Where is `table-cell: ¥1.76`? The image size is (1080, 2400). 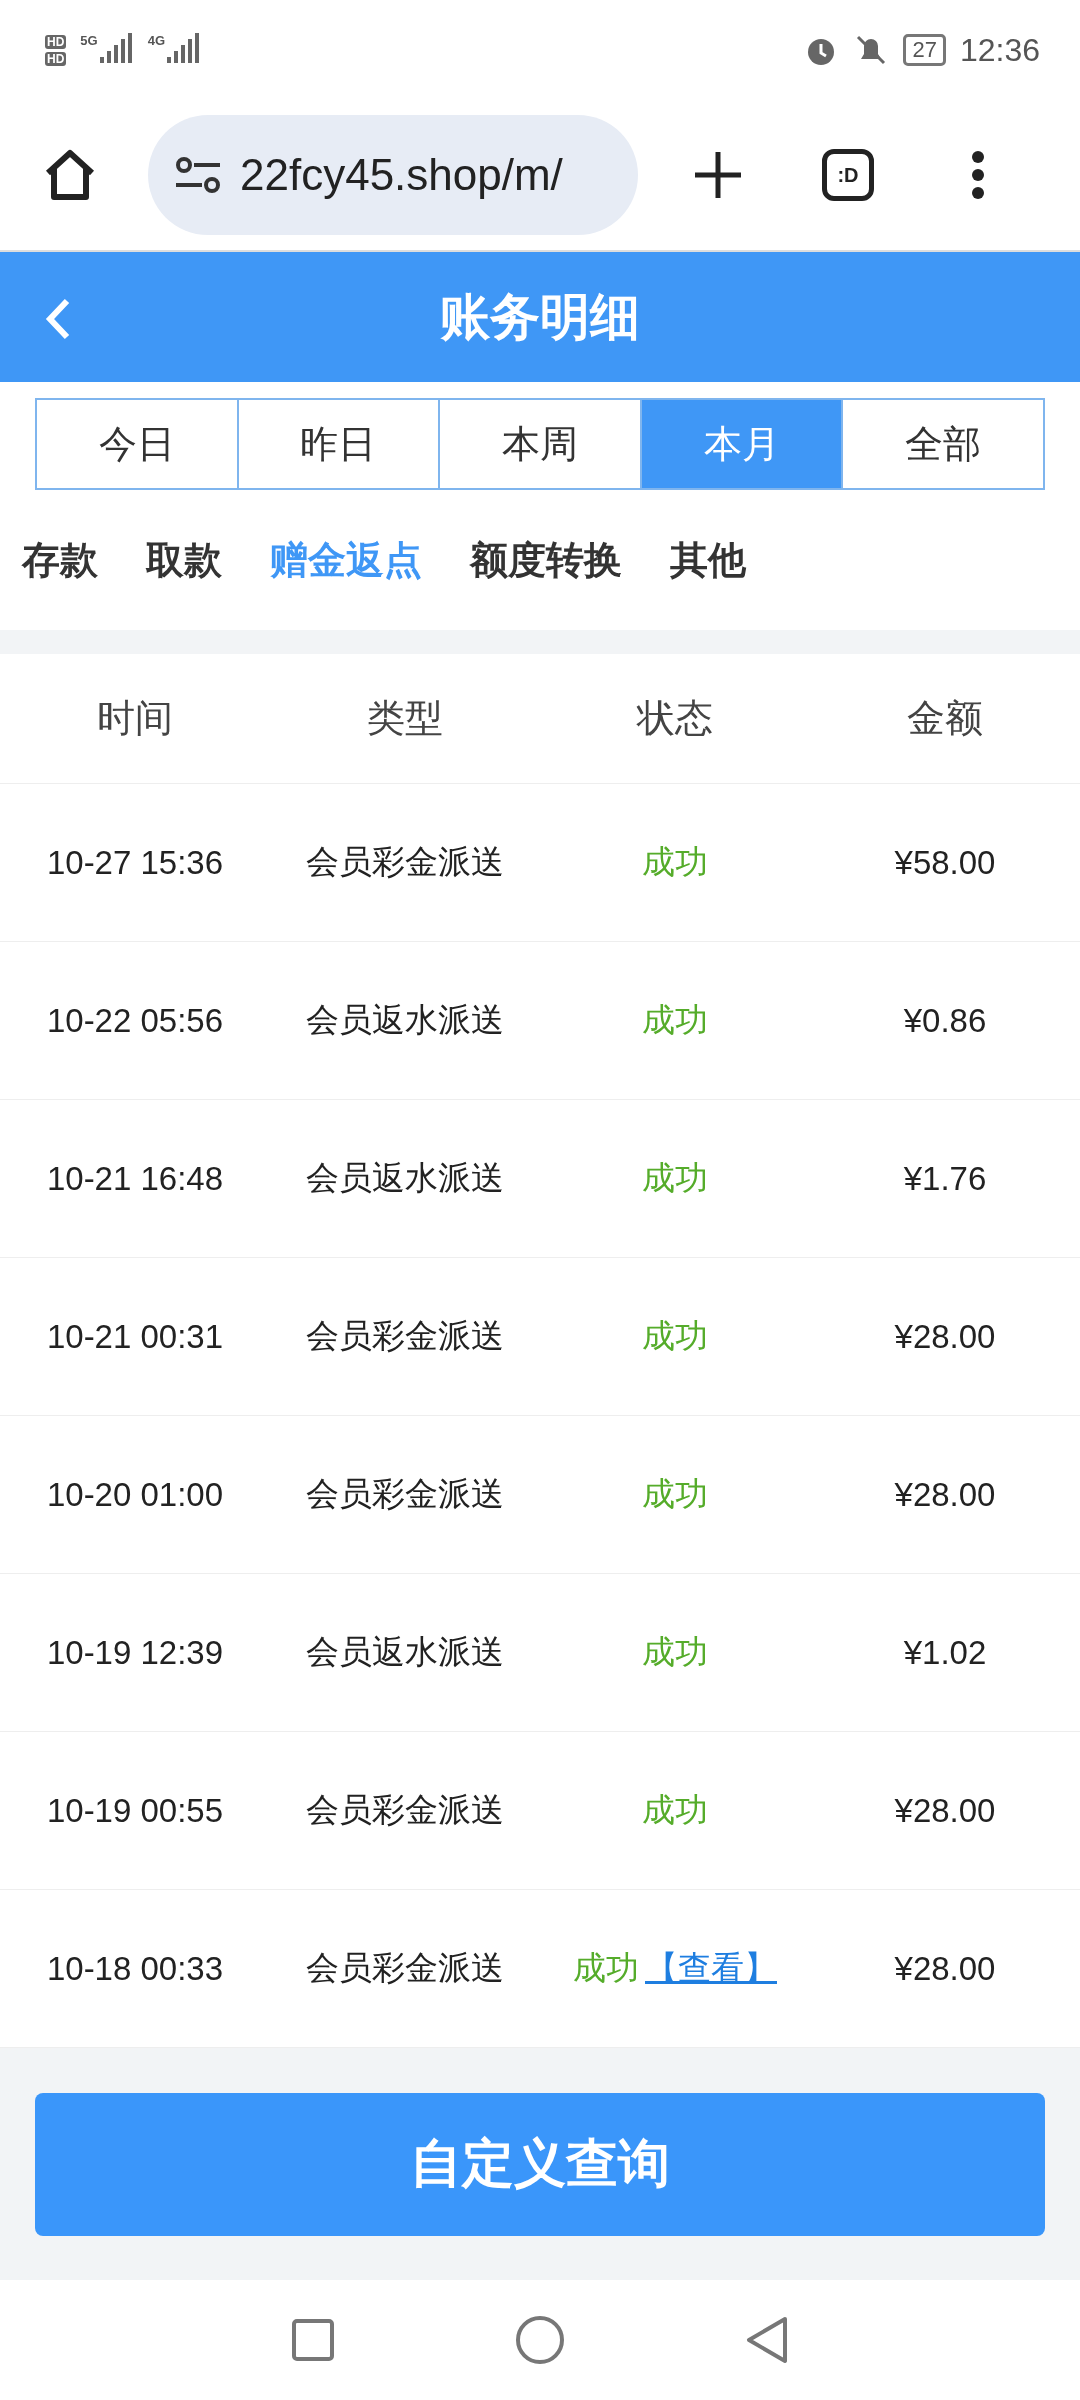 table-cell: ¥1.76 is located at coordinates (945, 1179).